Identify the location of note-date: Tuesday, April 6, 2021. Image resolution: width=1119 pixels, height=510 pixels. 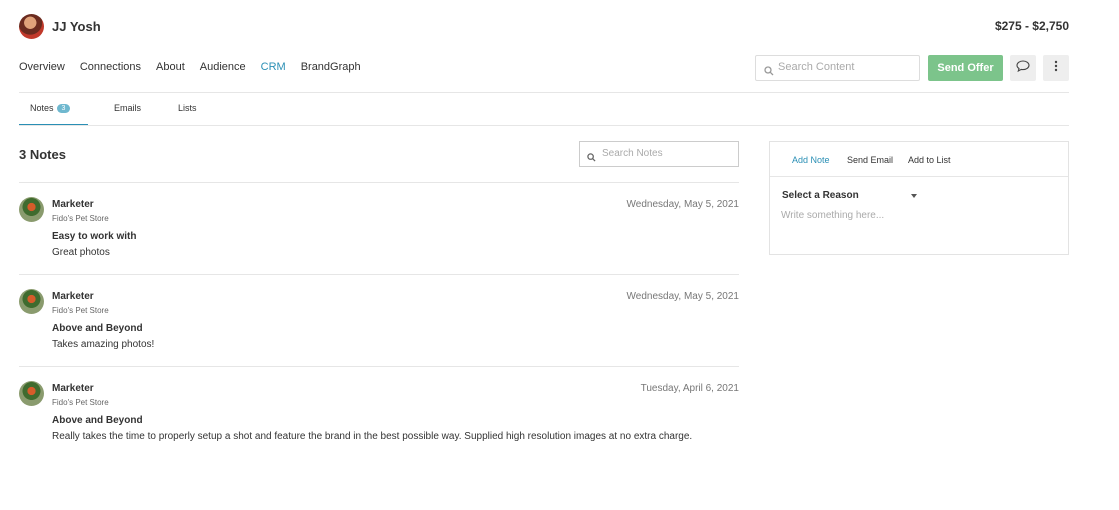
(689, 388).